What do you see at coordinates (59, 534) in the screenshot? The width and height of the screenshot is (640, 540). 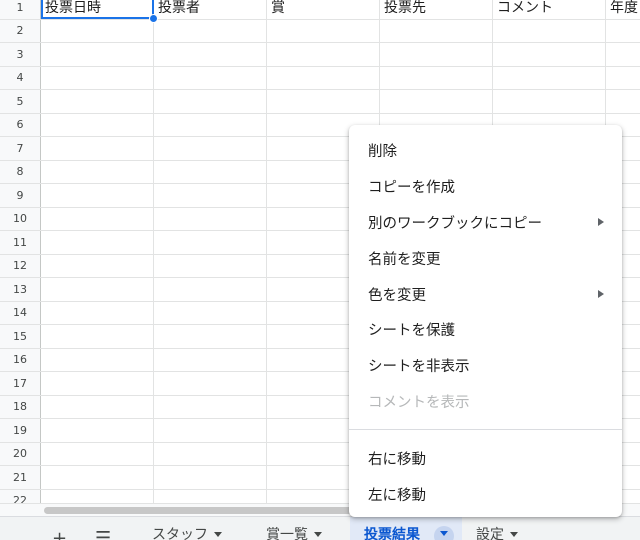 I see `plus-icon: +` at bounding box center [59, 534].